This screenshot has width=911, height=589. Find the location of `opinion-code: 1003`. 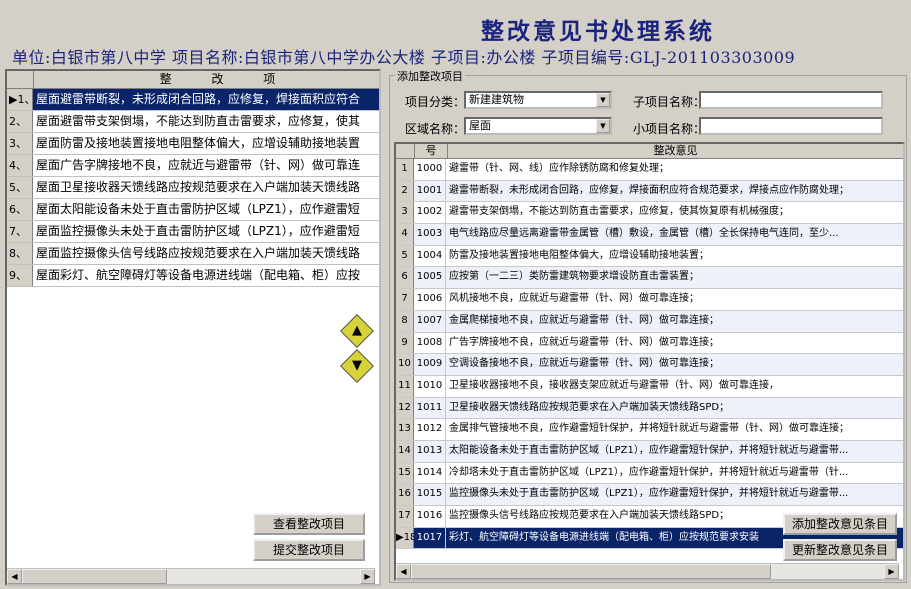

opinion-code: 1003 is located at coordinates (430, 234).